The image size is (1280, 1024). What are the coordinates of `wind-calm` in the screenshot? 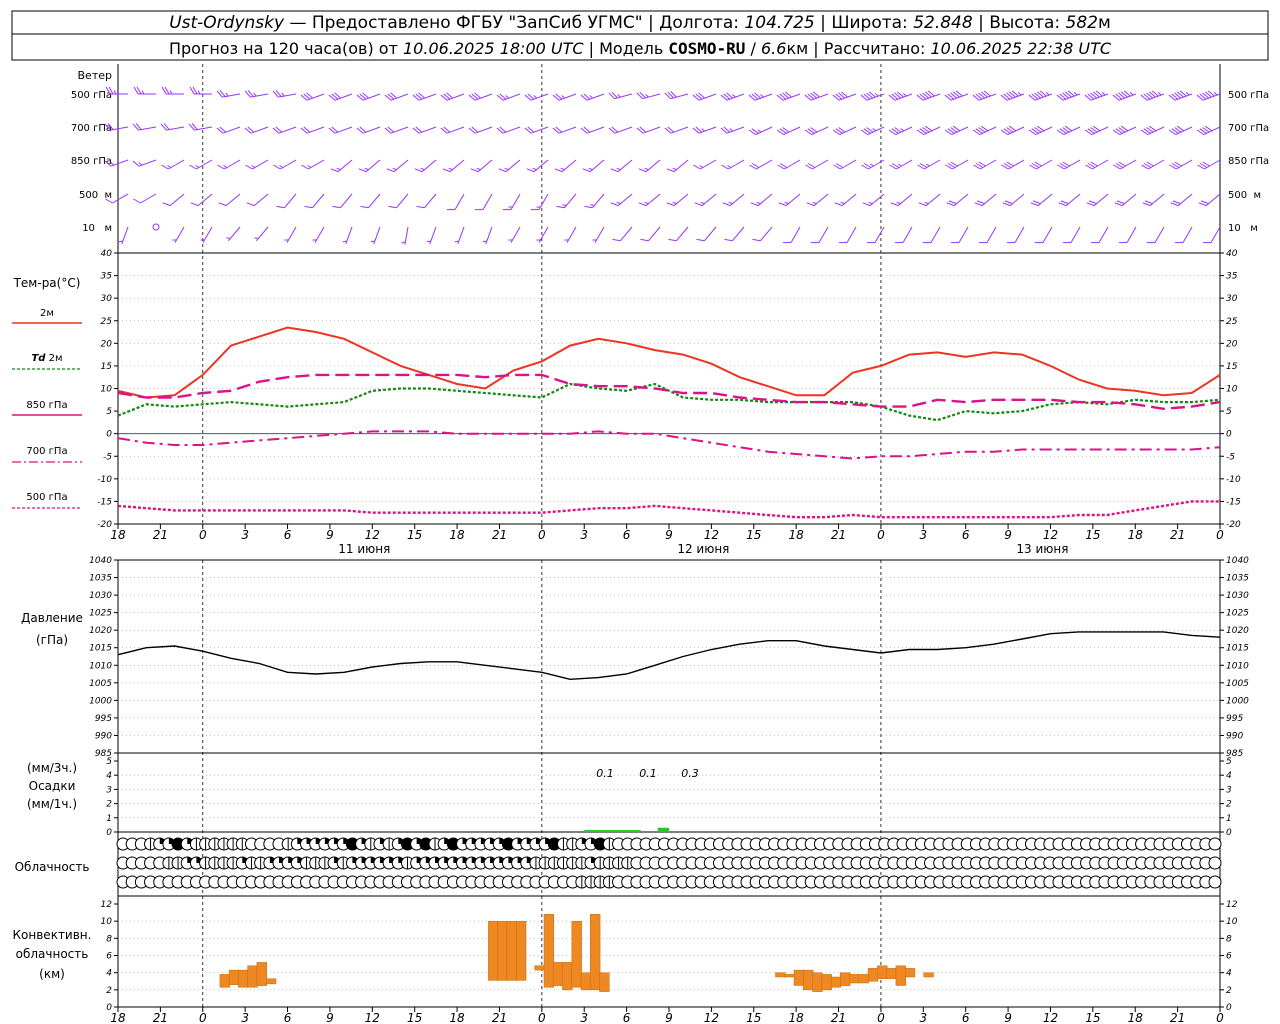 It's located at (156, 227).